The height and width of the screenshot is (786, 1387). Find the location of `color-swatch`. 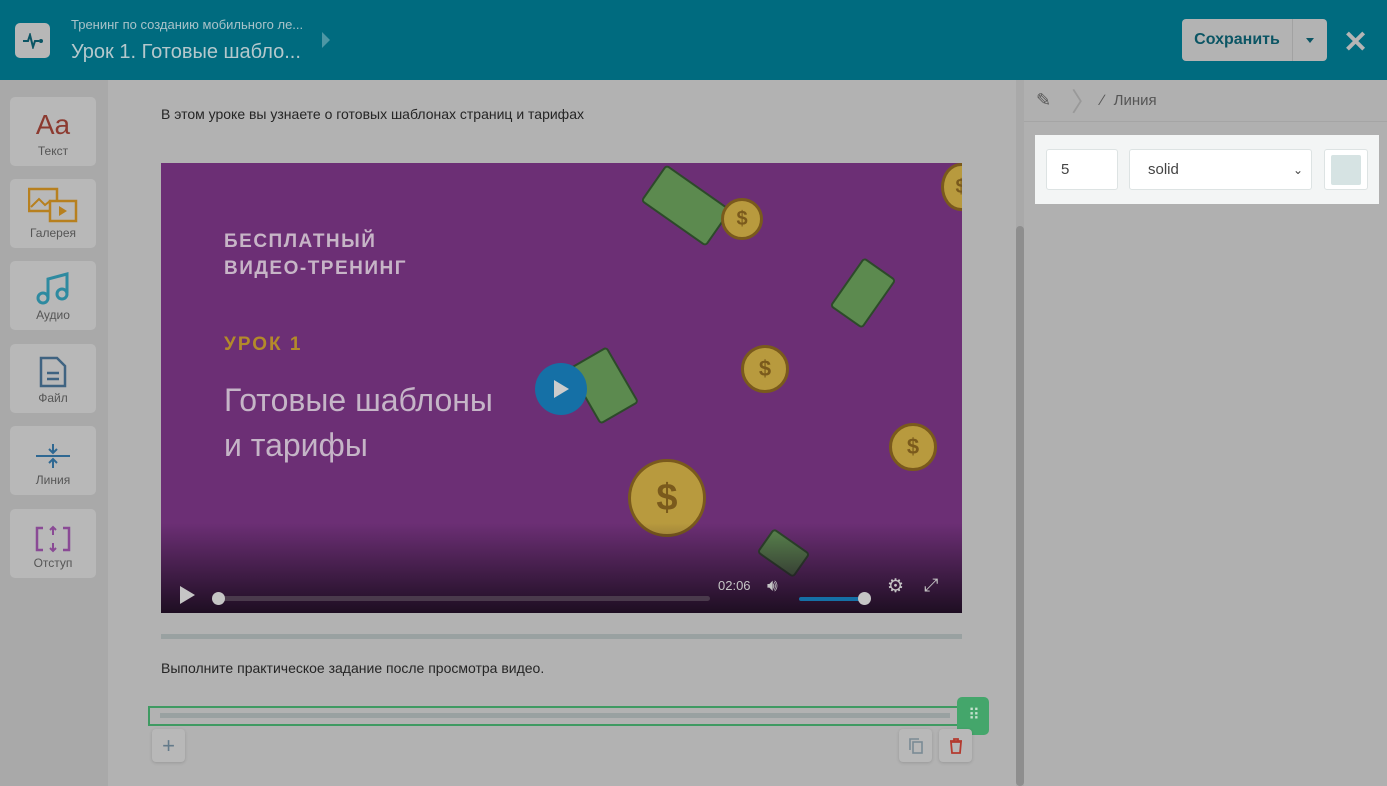

color-swatch is located at coordinates (1346, 169).